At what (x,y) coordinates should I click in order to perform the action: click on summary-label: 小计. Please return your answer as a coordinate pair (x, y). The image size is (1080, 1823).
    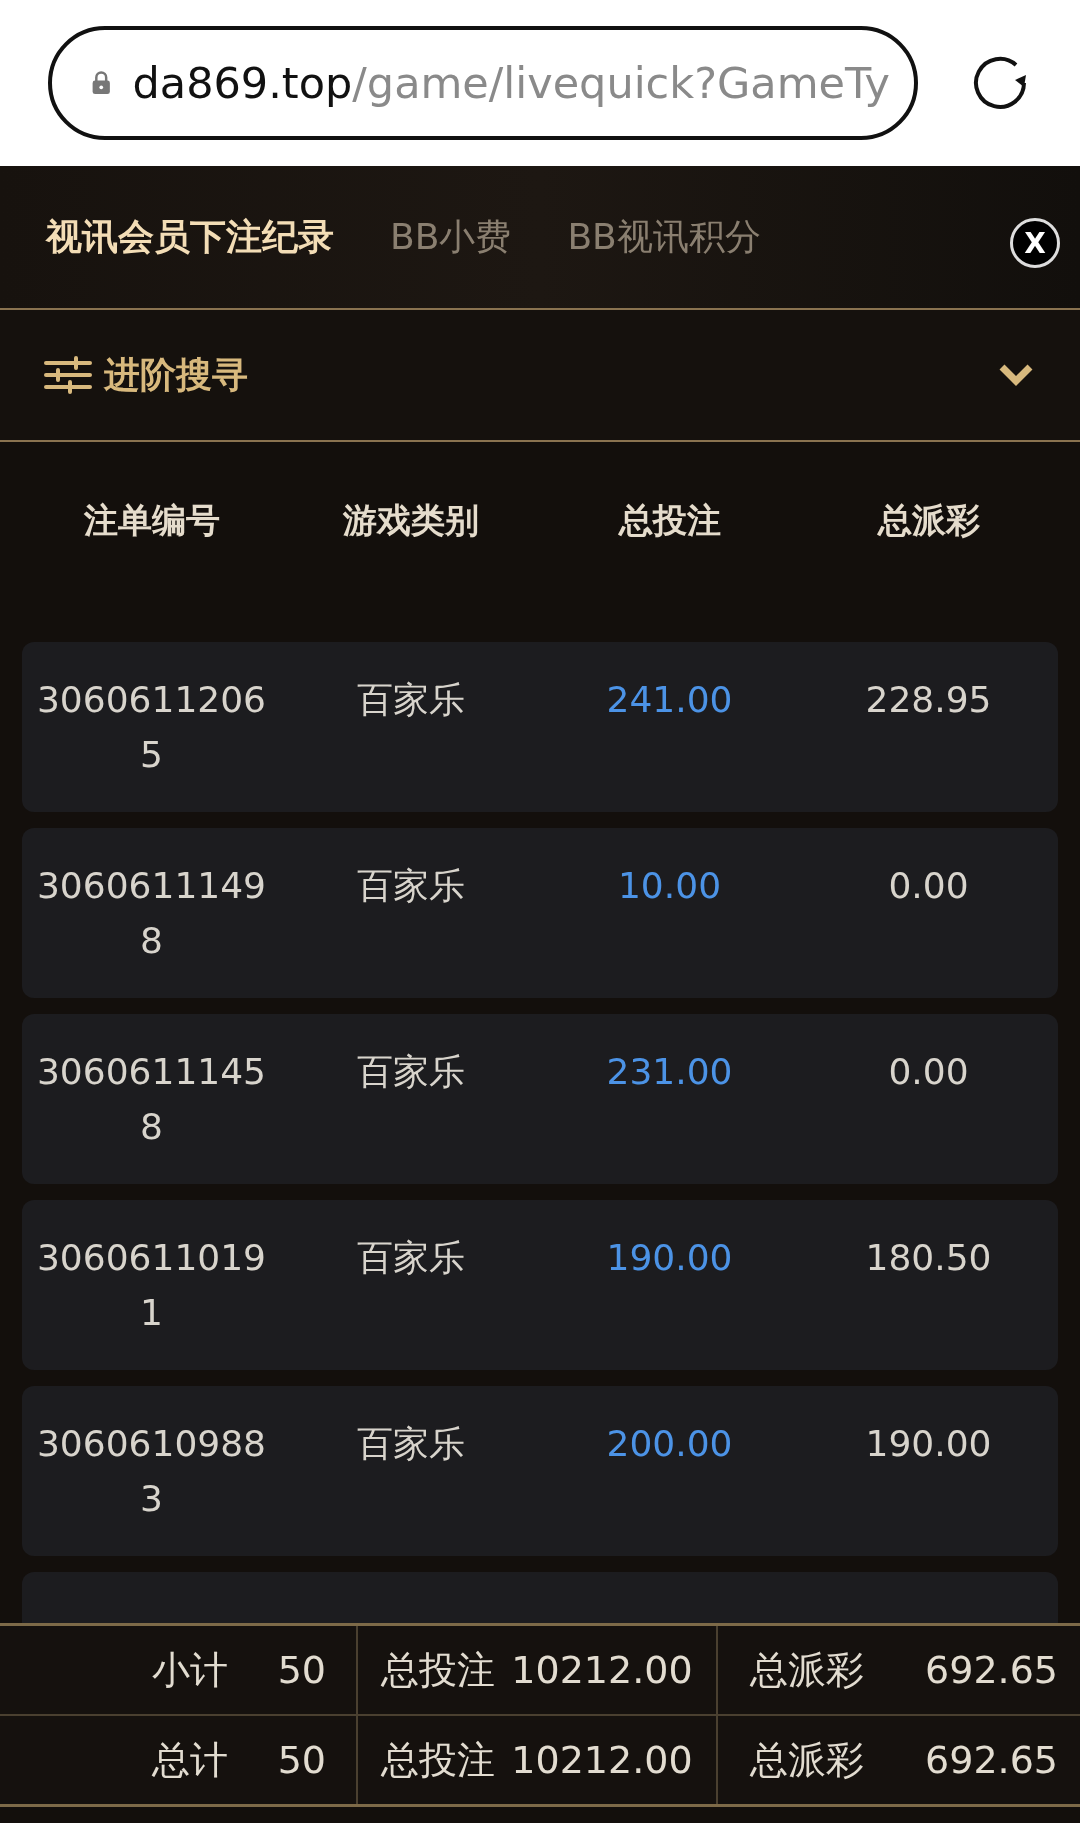
    Looking at the image, I should click on (189, 1670).